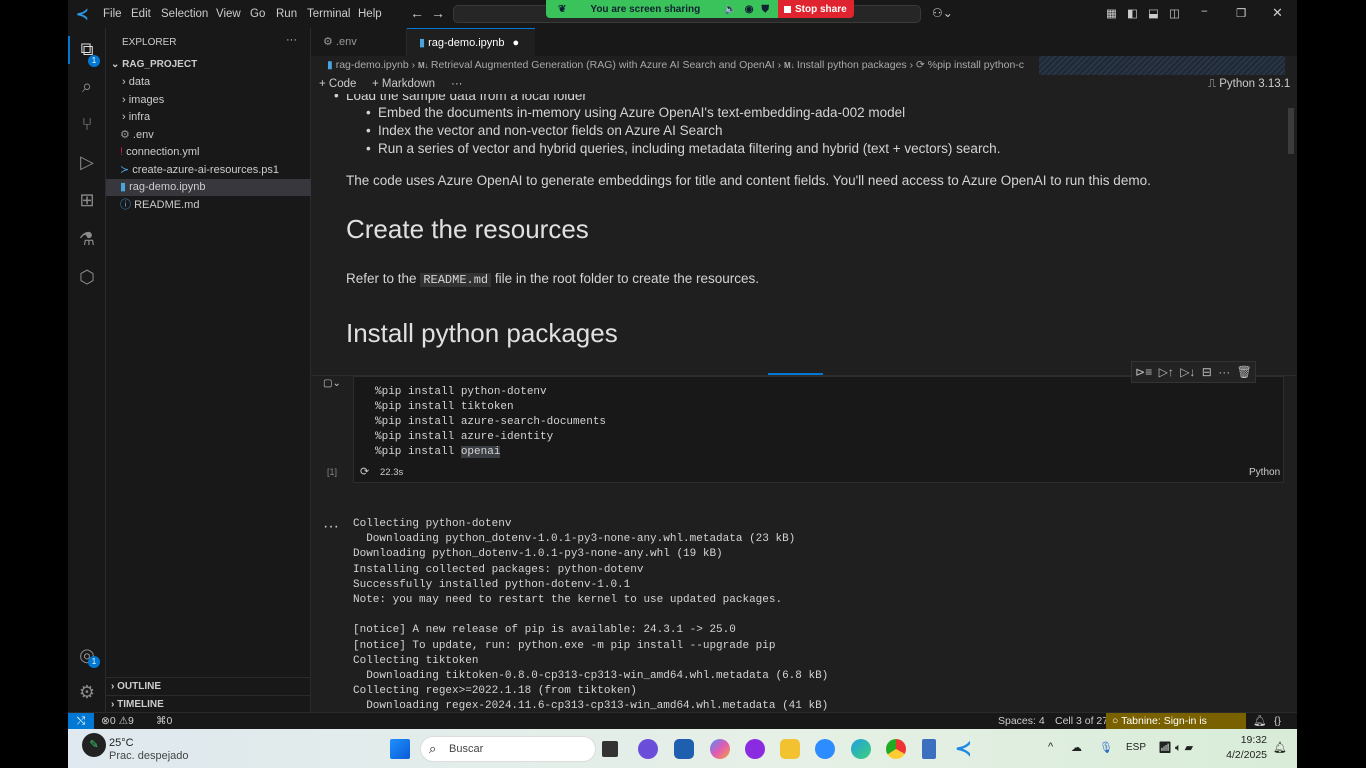 The image size is (1366, 768). I want to click on podcast-app-icon, so click(755, 749).